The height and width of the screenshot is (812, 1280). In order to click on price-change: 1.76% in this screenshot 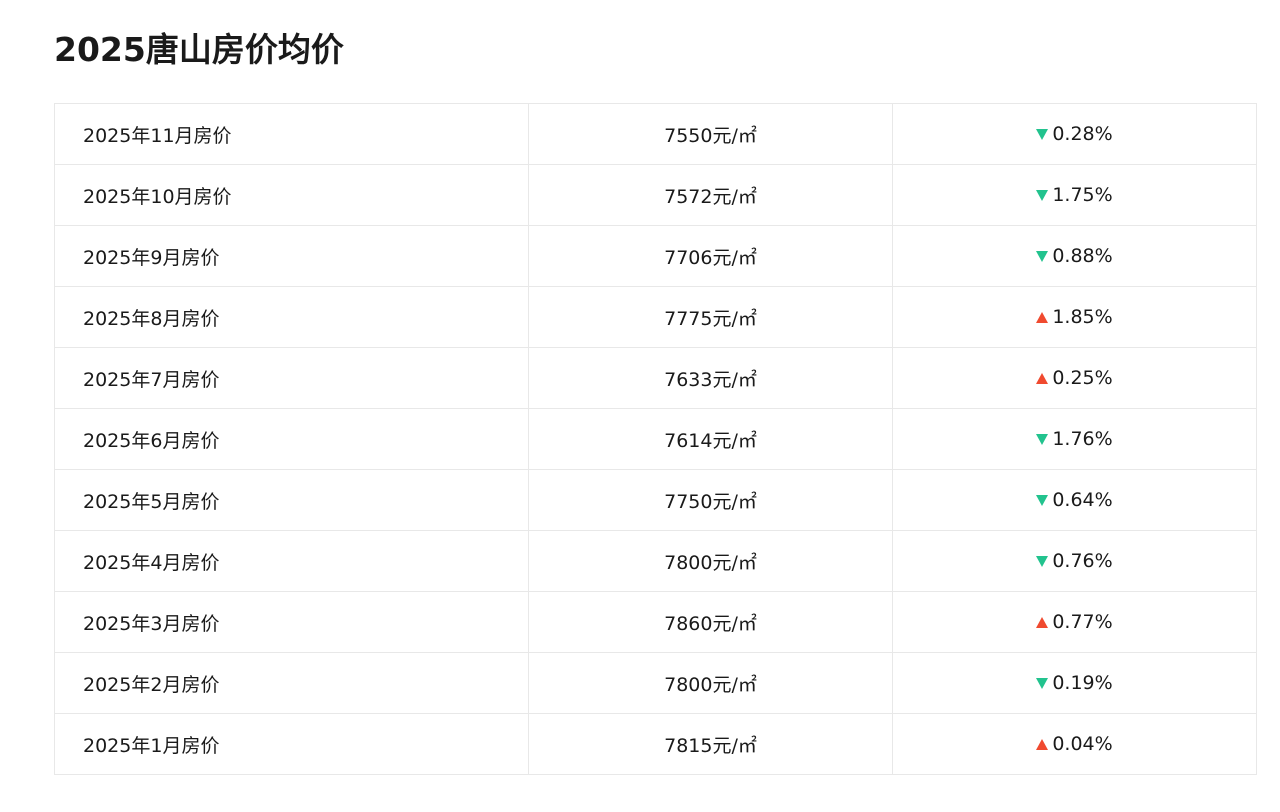, I will do `click(1074, 439)`.